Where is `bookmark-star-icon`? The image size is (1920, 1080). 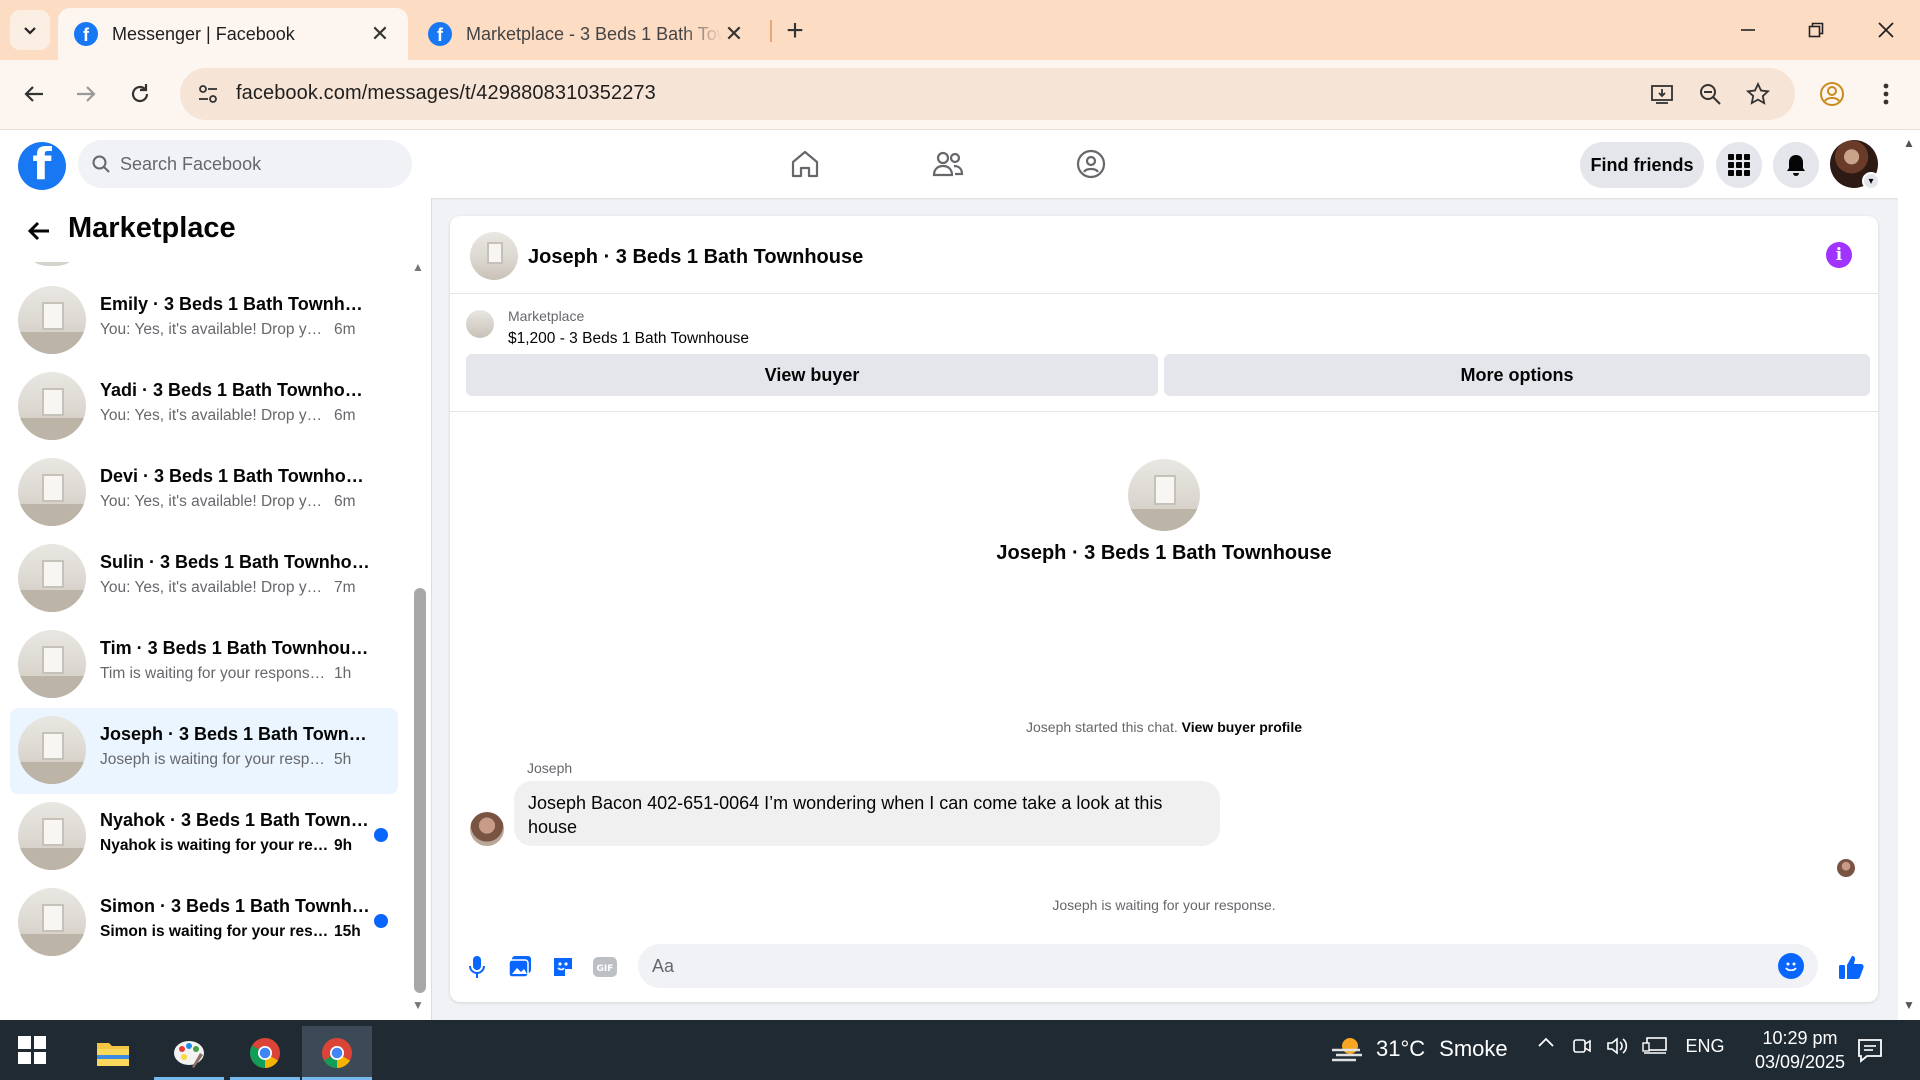 bookmark-star-icon is located at coordinates (1758, 94).